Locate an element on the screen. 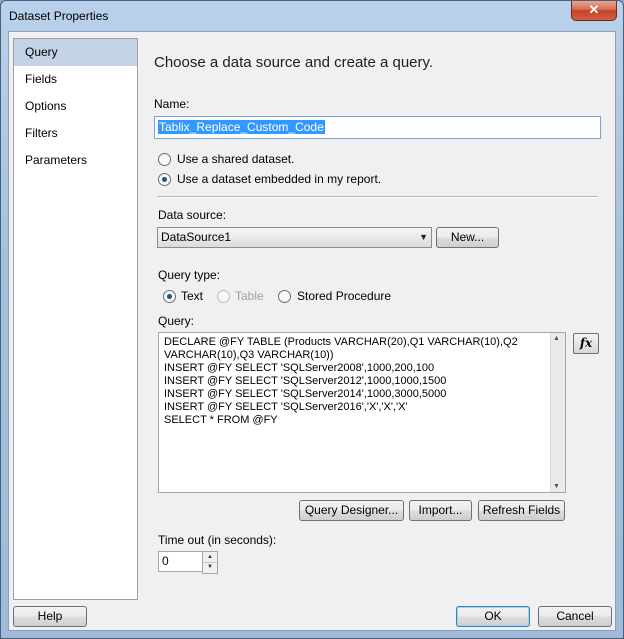 Image resolution: width=624 pixels, height=639 pixels. radio-shared-dataset-label: Use a shared dataset. is located at coordinates (235, 159).